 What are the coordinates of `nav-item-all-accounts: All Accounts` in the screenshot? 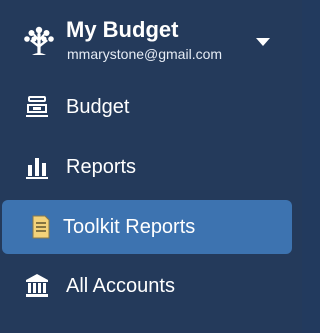 It's located at (147, 286).